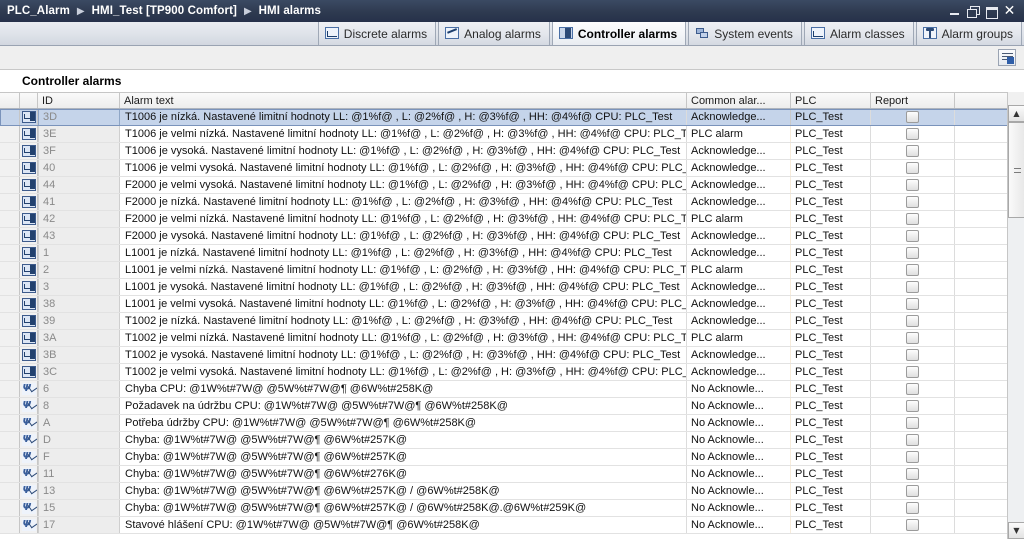 Image resolution: width=1024 pixels, height=539 pixels. Describe the element at coordinates (79, 270) in the screenshot. I see `cell-id: 2` at that location.